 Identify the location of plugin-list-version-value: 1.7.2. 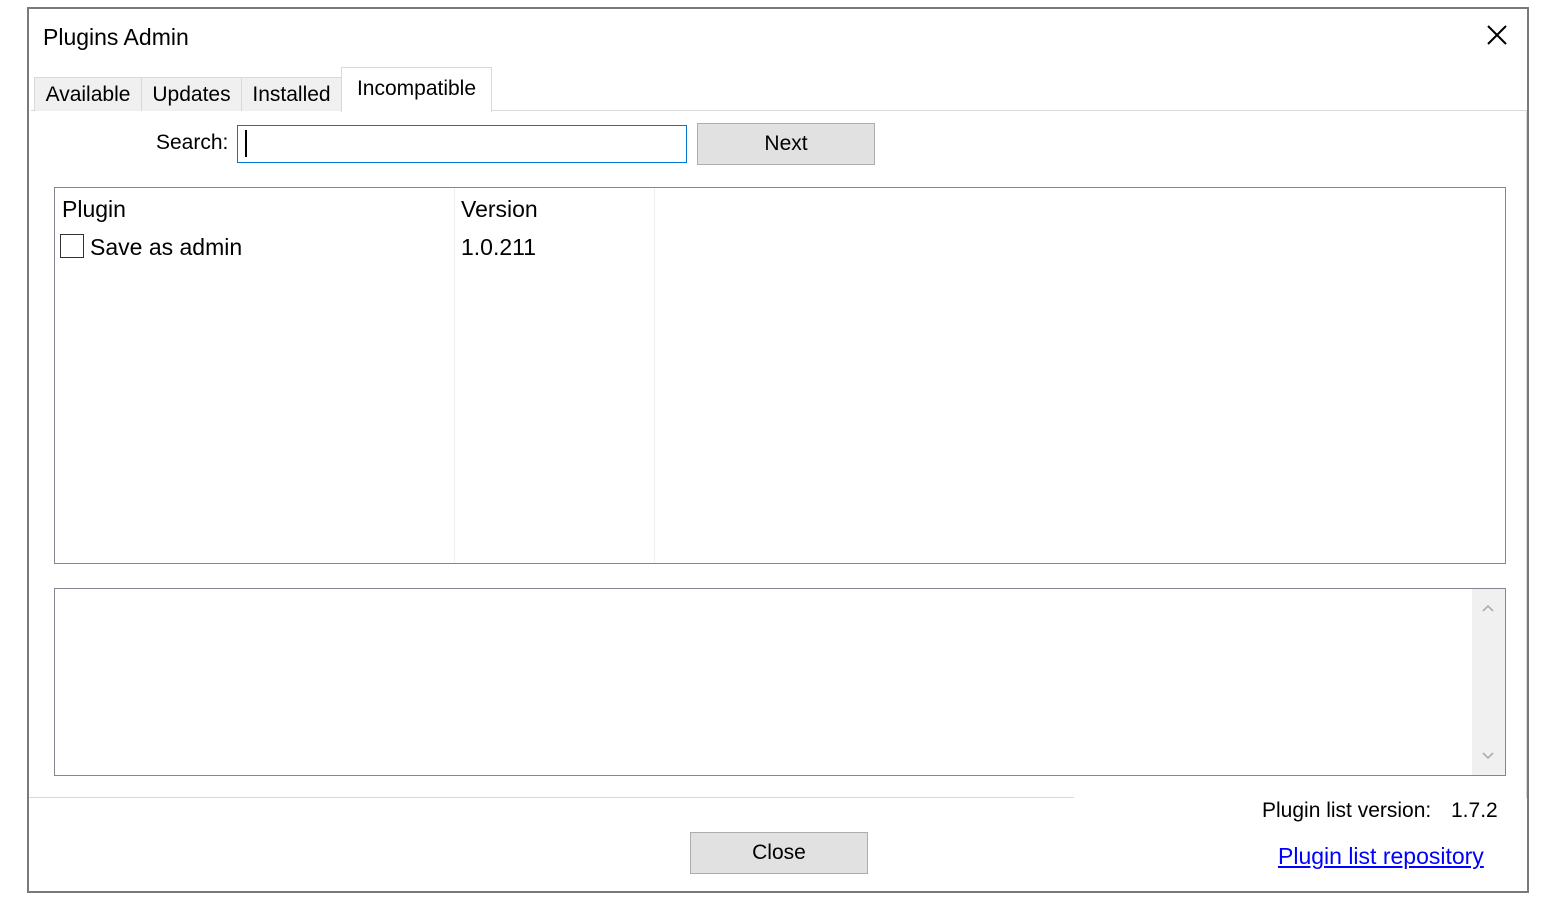
(1474, 810).